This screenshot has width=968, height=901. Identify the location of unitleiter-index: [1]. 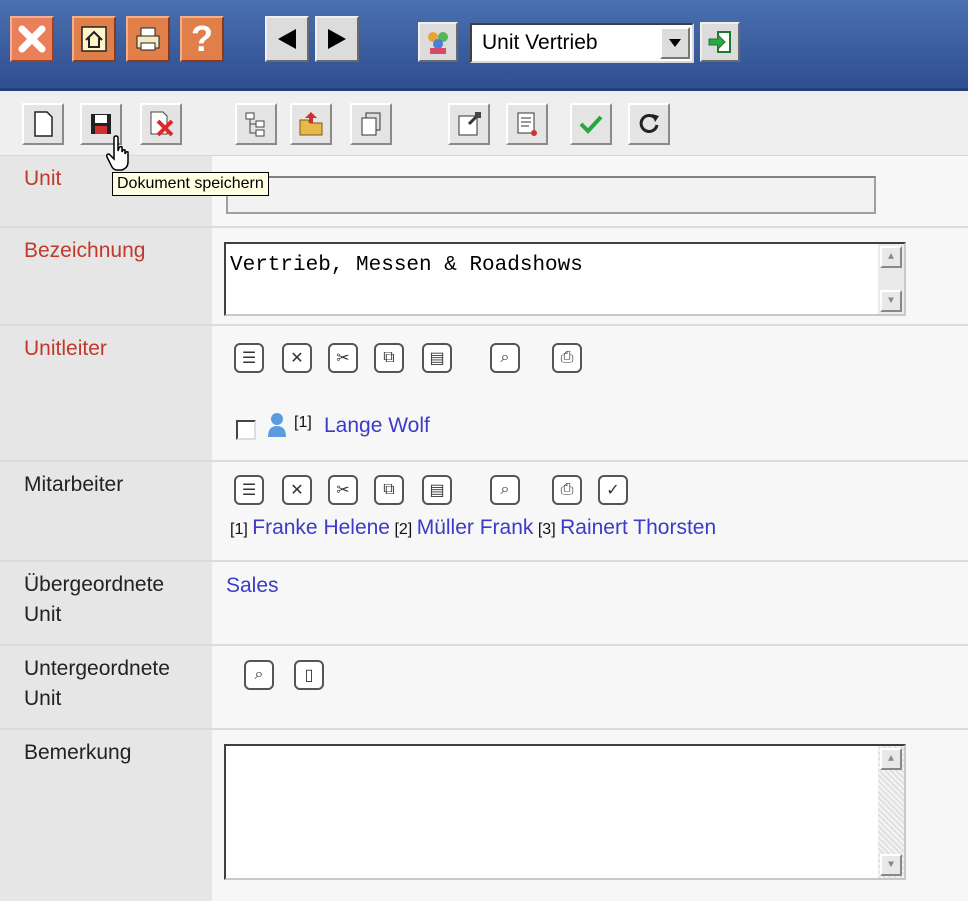
(303, 422).